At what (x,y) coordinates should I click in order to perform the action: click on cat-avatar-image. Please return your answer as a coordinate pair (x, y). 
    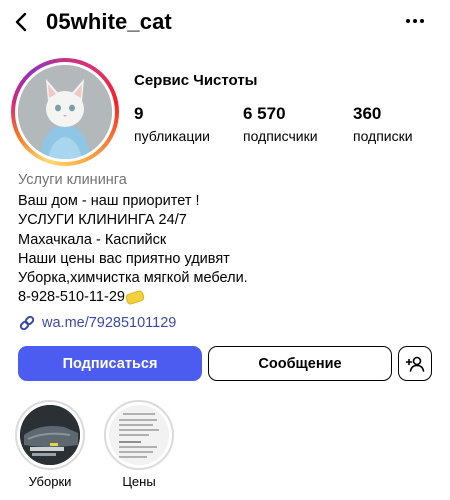
    Looking at the image, I should click on (65, 112).